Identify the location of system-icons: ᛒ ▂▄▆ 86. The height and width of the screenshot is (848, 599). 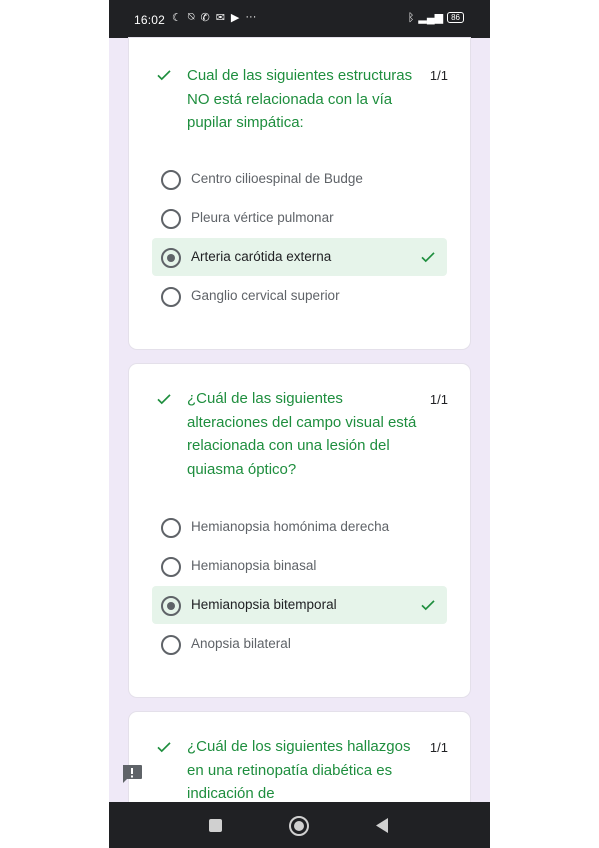
(436, 17).